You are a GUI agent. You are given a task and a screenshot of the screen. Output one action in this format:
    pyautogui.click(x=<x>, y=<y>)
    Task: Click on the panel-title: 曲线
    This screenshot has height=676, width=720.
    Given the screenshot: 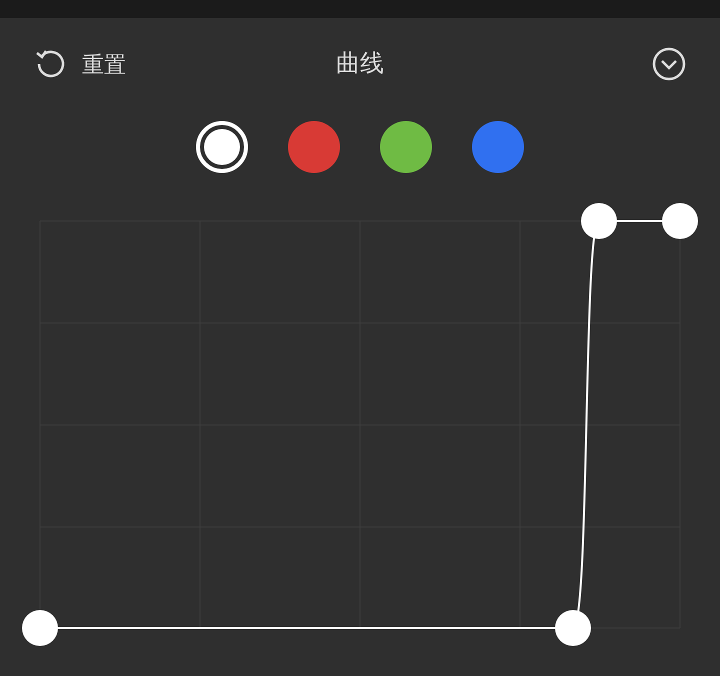 What is the action you would take?
    pyautogui.click(x=360, y=64)
    